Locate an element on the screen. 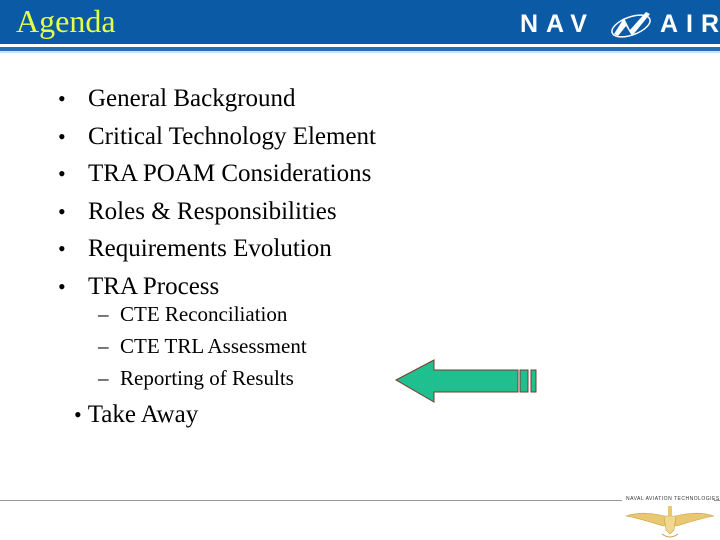 The height and width of the screenshot is (540, 720). agenda-item-label: TRA Process is located at coordinates (154, 286).